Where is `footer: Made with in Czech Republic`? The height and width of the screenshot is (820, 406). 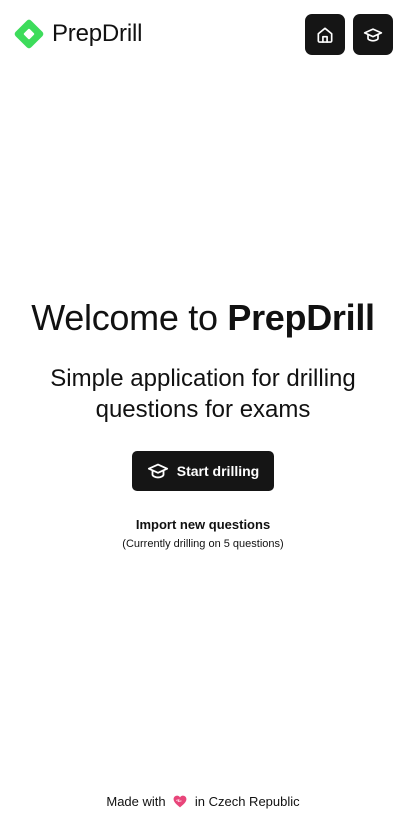
footer: Made with in Czech Republic is located at coordinates (203, 801).